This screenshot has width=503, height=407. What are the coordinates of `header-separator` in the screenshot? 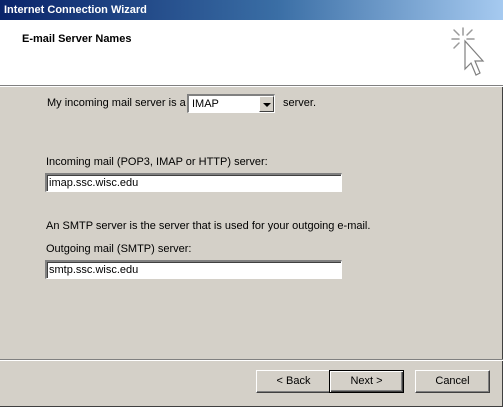 It's located at (251, 86).